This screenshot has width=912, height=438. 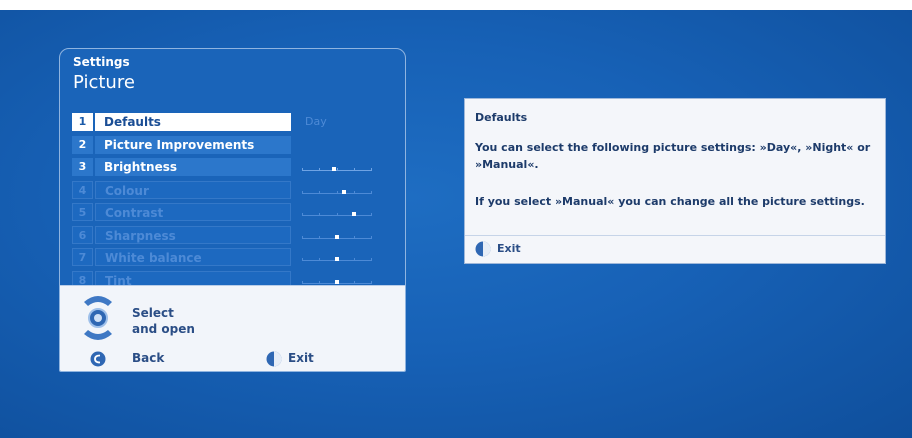 I want to click on item-label: Colour, so click(x=193, y=189).